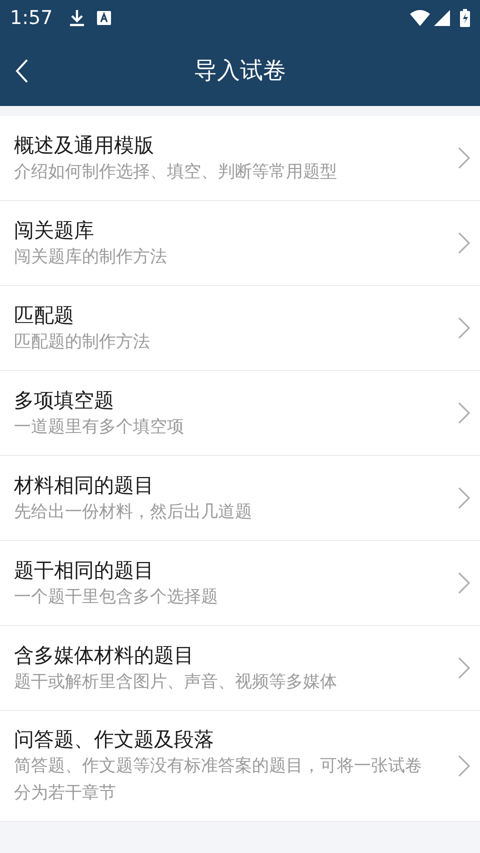  Describe the element at coordinates (240, 243) in the screenshot. I see `list-item: 闯关题库 闯关题库的制作方法` at that location.